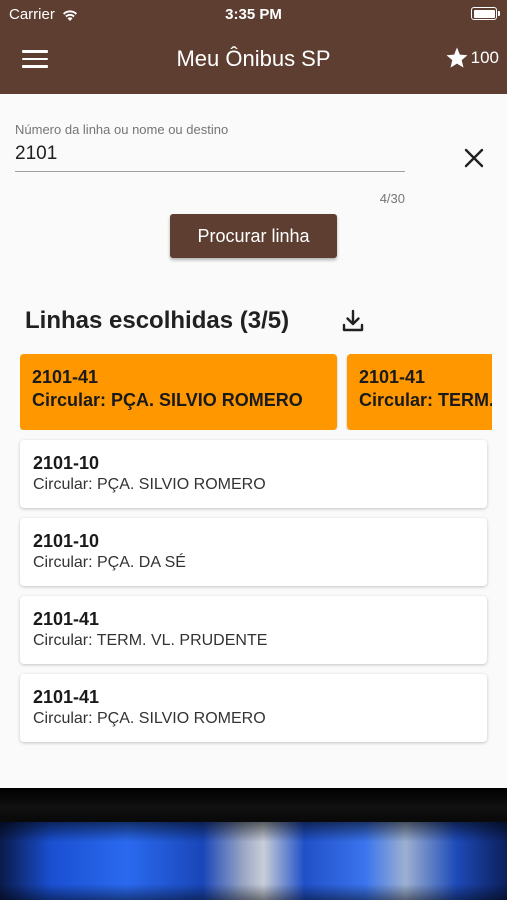 The width and height of the screenshot is (507, 900). I want to click on status-time: 3:35 PM, so click(253, 14).